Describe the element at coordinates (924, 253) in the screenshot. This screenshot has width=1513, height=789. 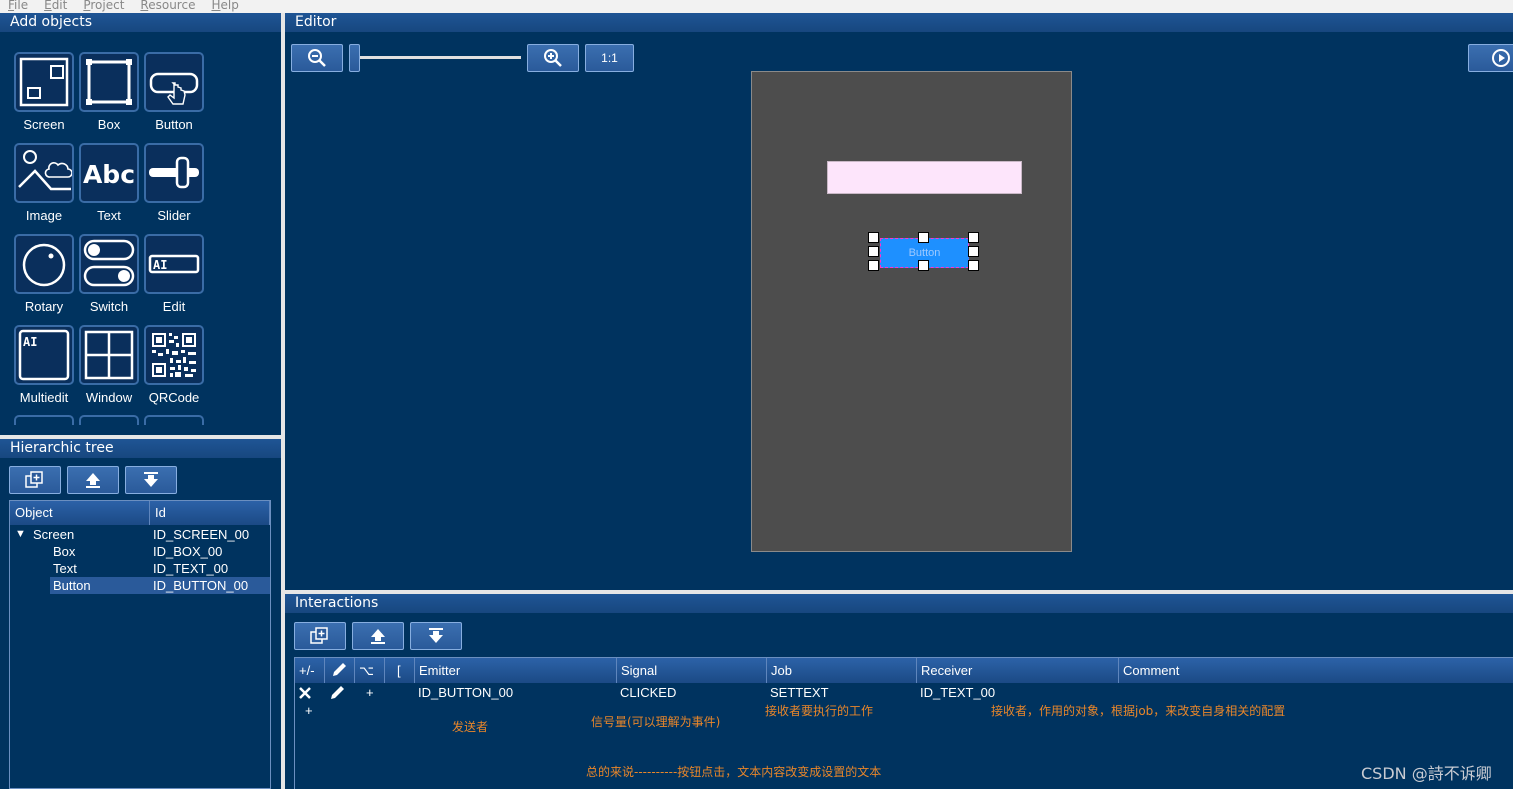
I see `canvas-button-label: Button` at that location.